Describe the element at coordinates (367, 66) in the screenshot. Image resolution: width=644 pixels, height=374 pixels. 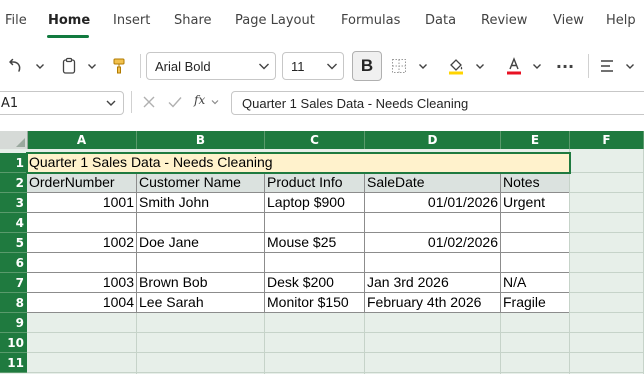
I see `bold-button: B` at that location.